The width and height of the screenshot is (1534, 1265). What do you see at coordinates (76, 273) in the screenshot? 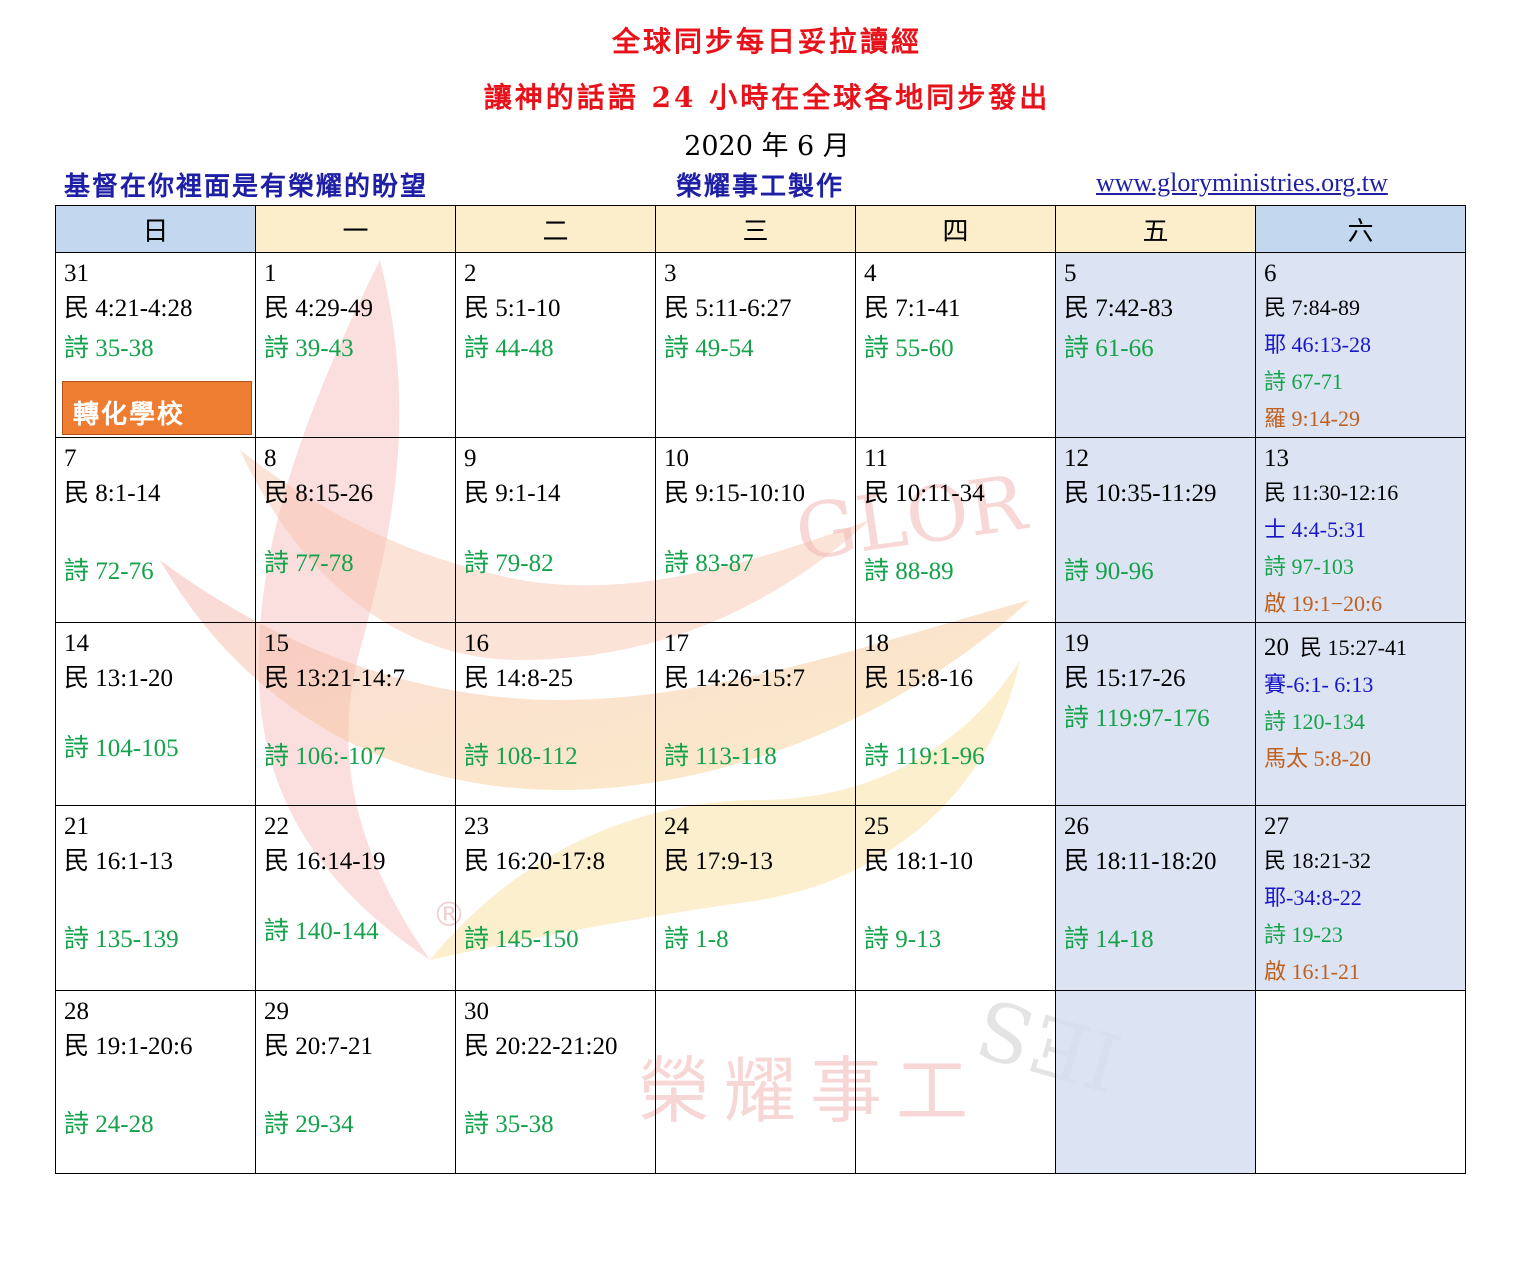
I see `day-number: 31` at bounding box center [76, 273].